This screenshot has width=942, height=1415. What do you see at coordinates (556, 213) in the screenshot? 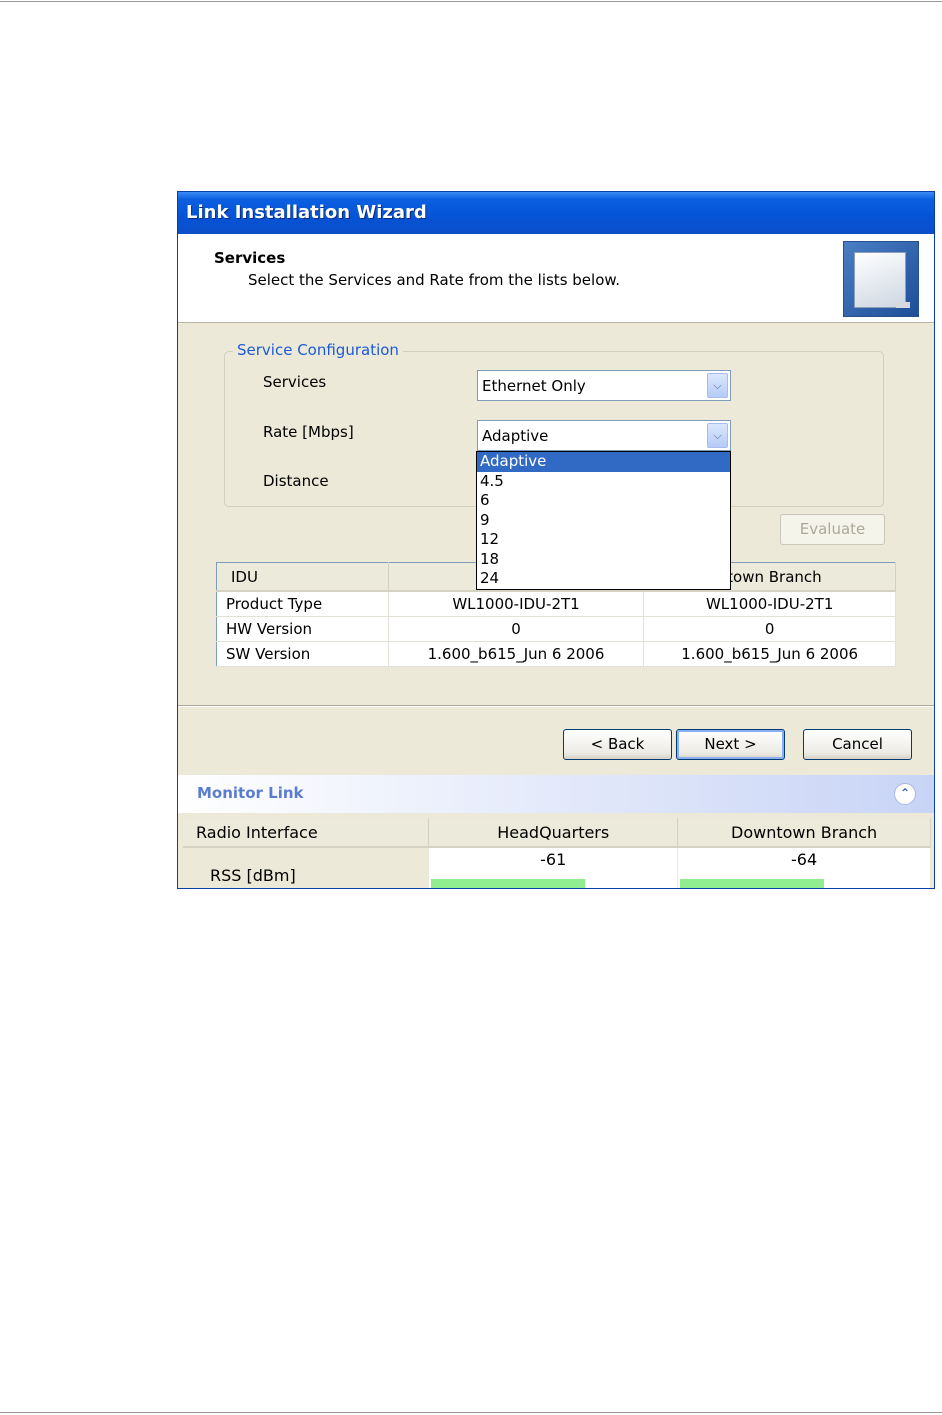
I see `window-title: Link Installation Wizard` at bounding box center [556, 213].